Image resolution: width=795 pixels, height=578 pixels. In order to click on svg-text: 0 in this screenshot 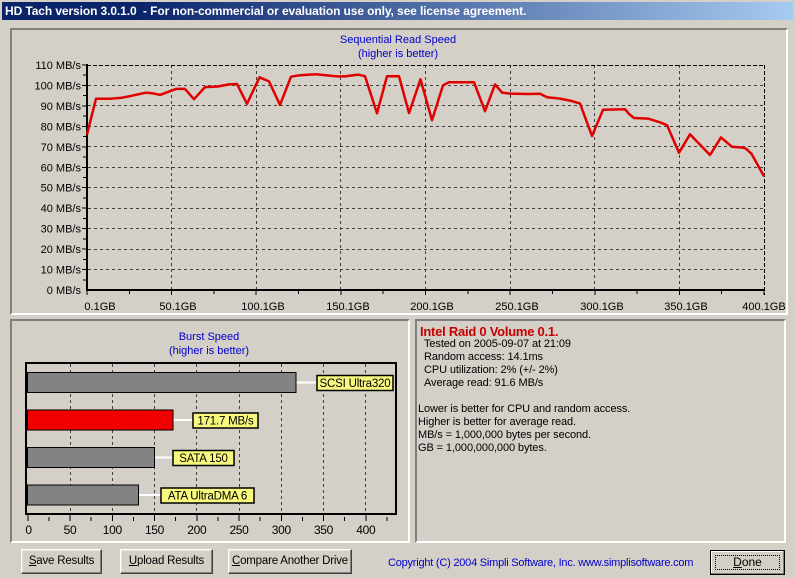, I will do `click(28, 530)`.